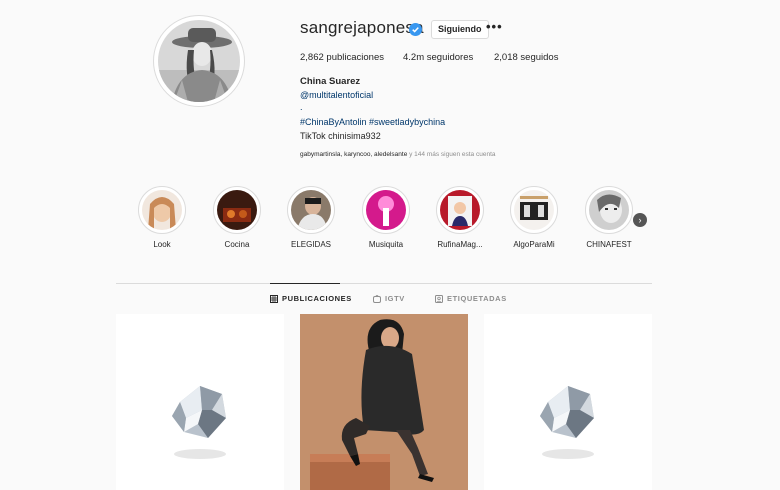 Image resolution: width=780 pixels, height=490 pixels. Describe the element at coordinates (534, 244) in the screenshot. I see `highlight-label: AlgoParaMi` at that location.